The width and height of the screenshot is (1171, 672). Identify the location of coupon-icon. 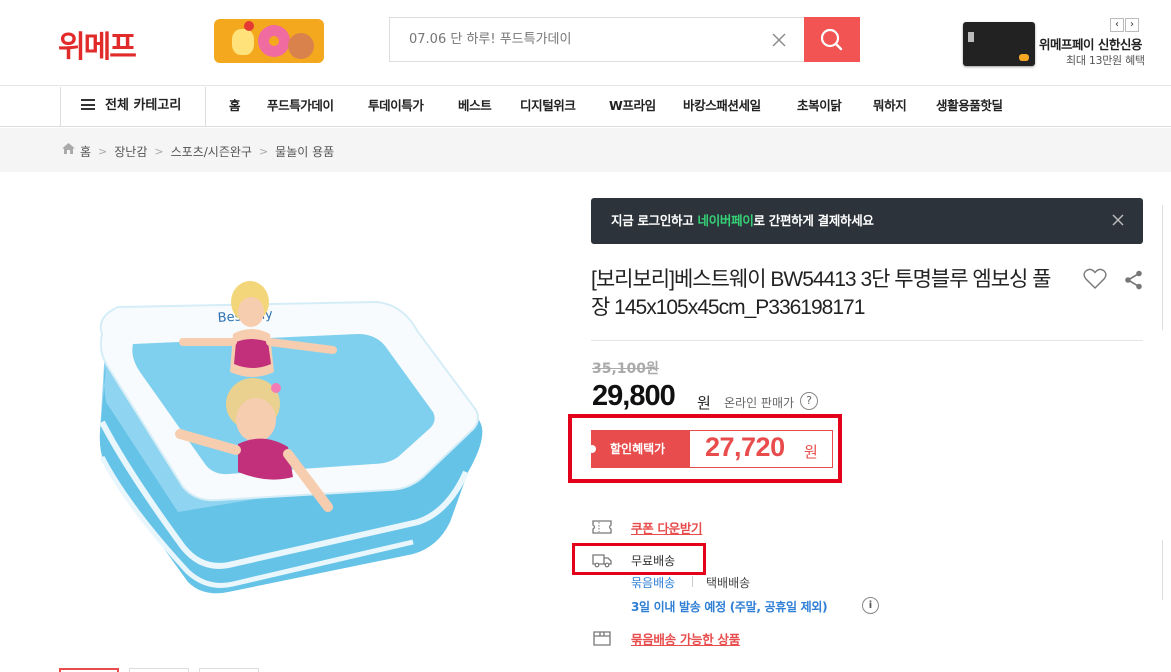
(602, 527).